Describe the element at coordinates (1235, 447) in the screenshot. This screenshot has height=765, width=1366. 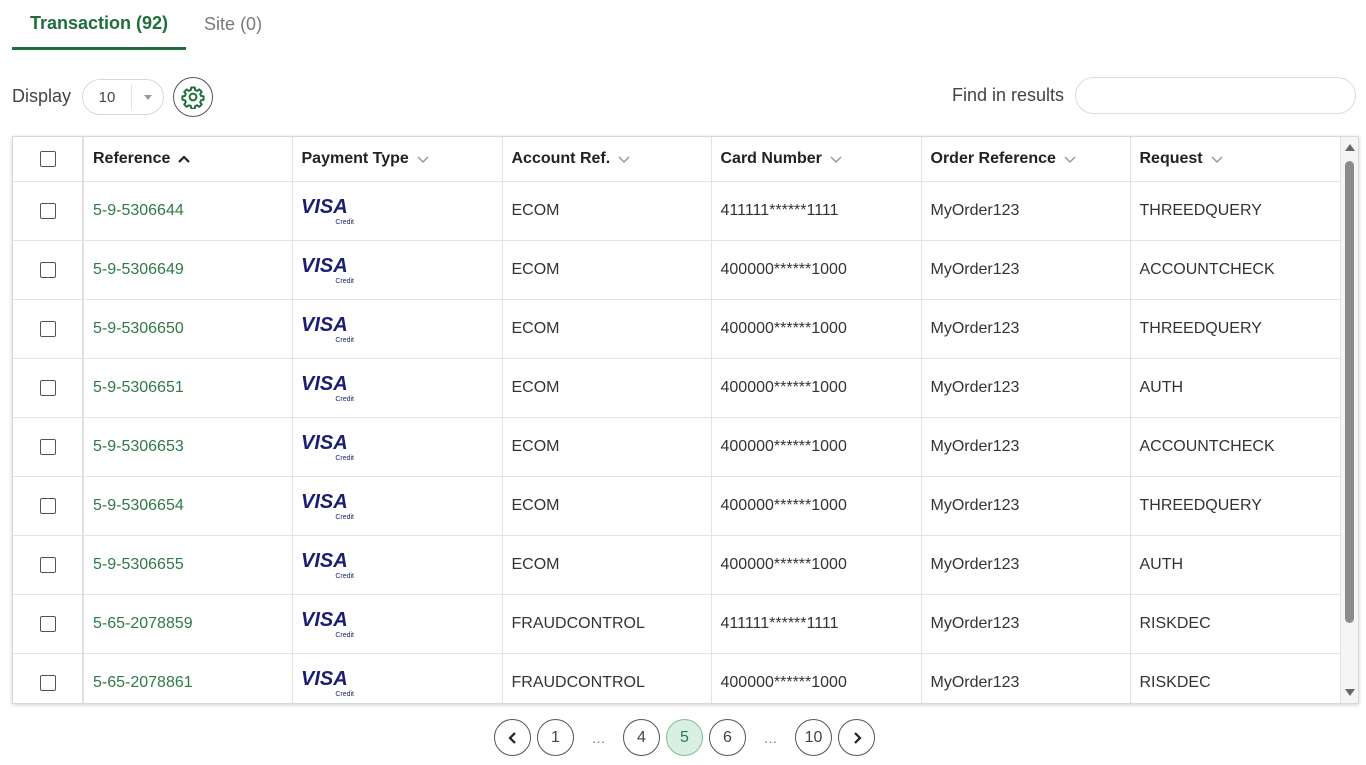
I see `request-cell: ACCOUNTCHECK` at that location.